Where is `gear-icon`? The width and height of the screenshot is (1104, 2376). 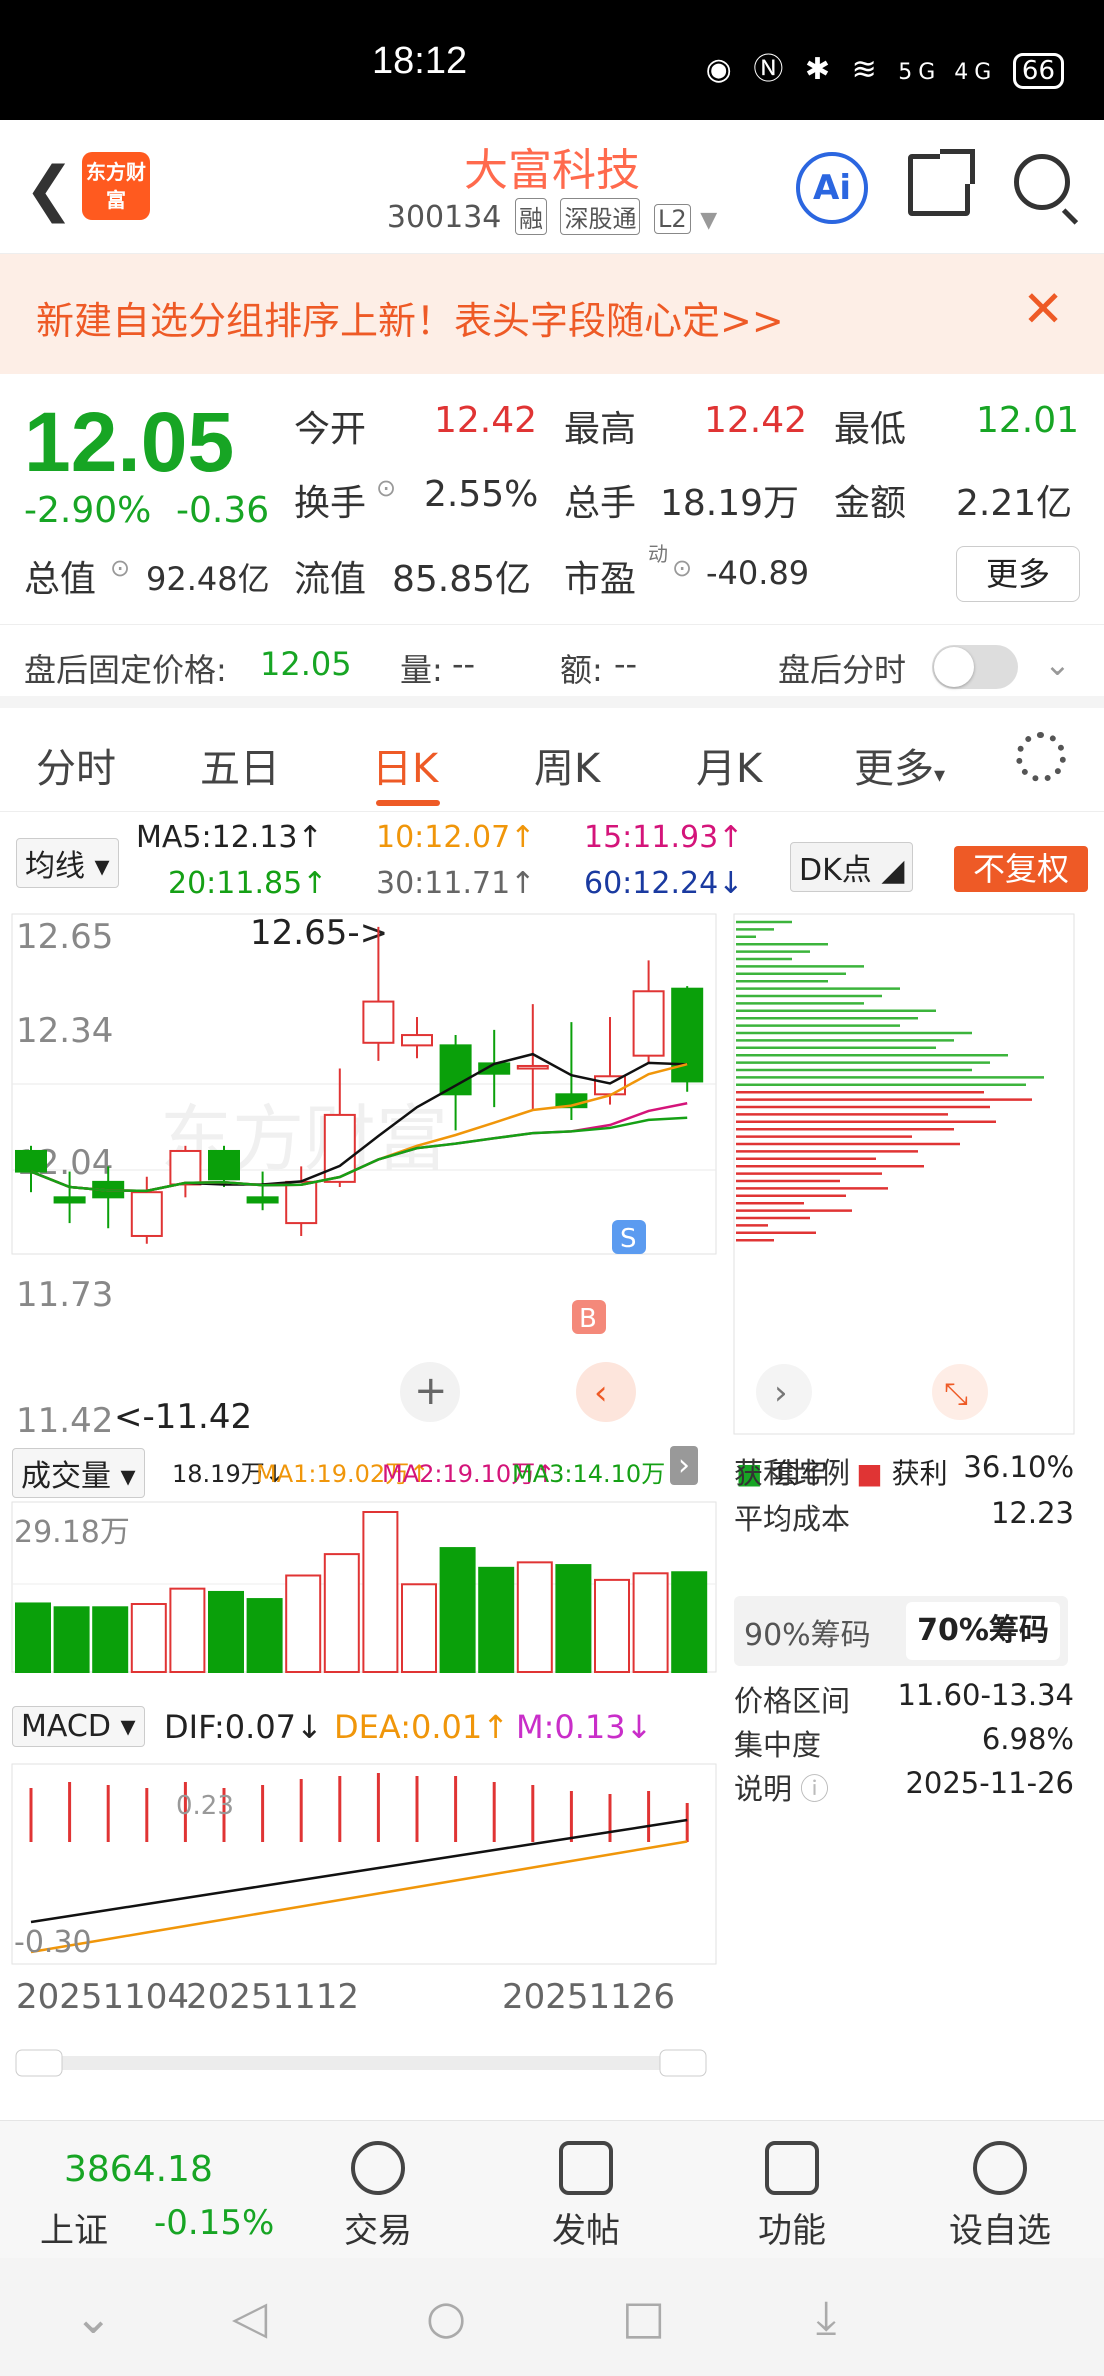 gear-icon is located at coordinates (1041, 757).